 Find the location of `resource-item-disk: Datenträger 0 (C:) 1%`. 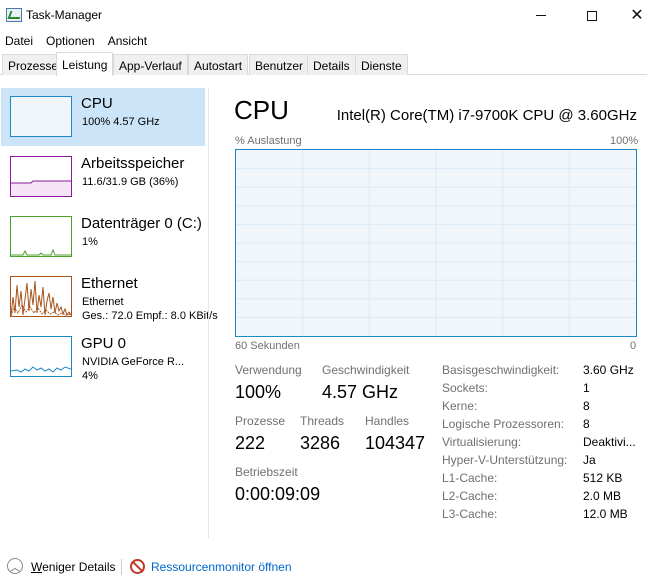

resource-item-disk: Datenträger 0 (C:) 1% is located at coordinates (103, 237).